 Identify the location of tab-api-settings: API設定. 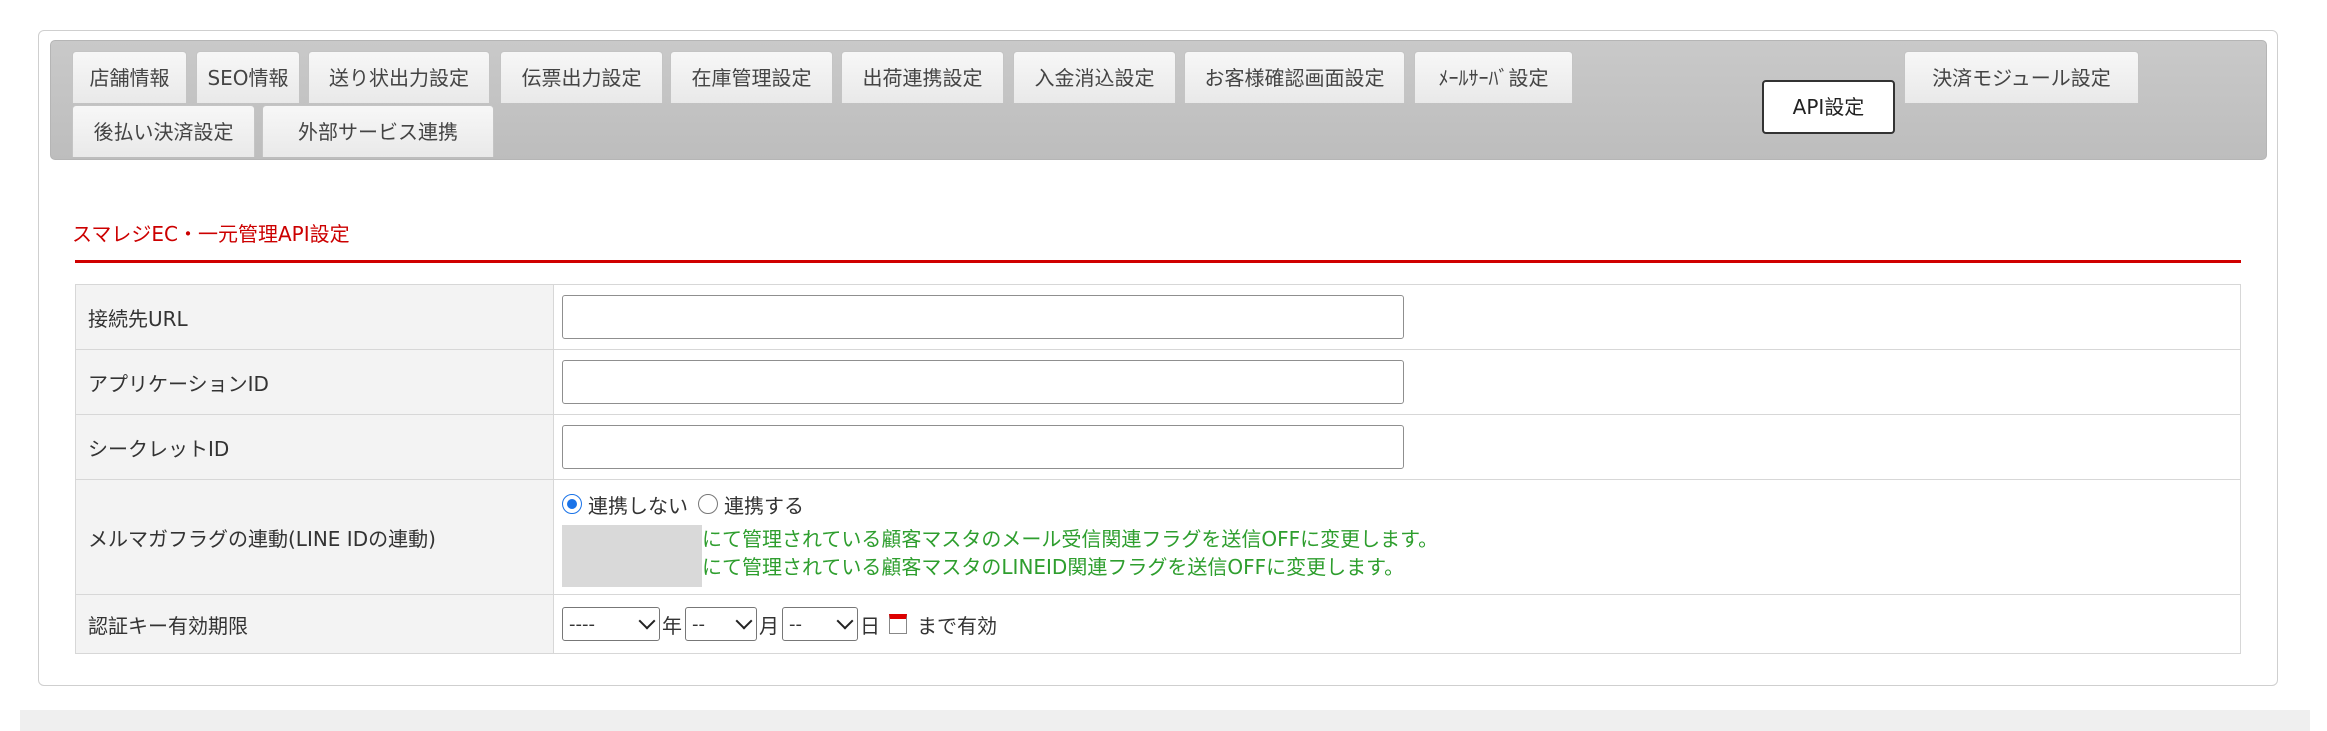
(1828, 107).